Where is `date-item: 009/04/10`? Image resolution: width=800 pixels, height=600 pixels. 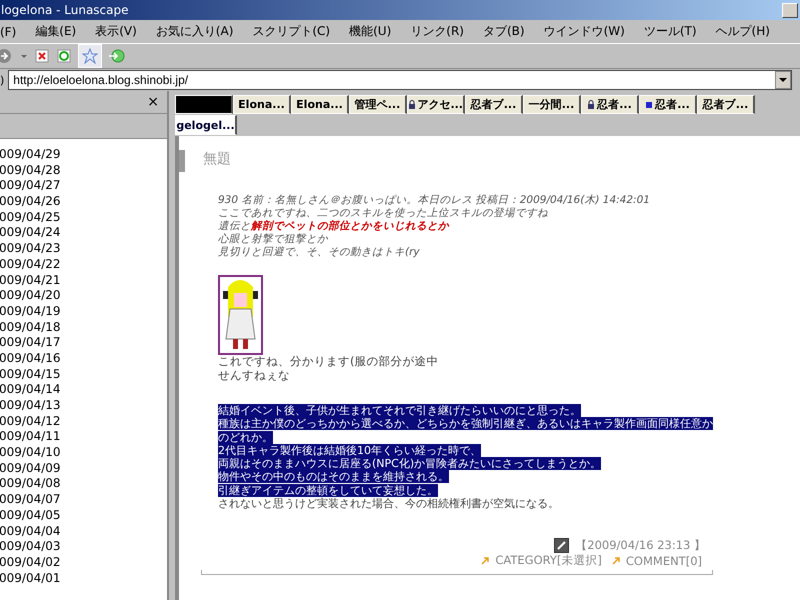 date-item: 009/04/10 is located at coordinates (83, 453).